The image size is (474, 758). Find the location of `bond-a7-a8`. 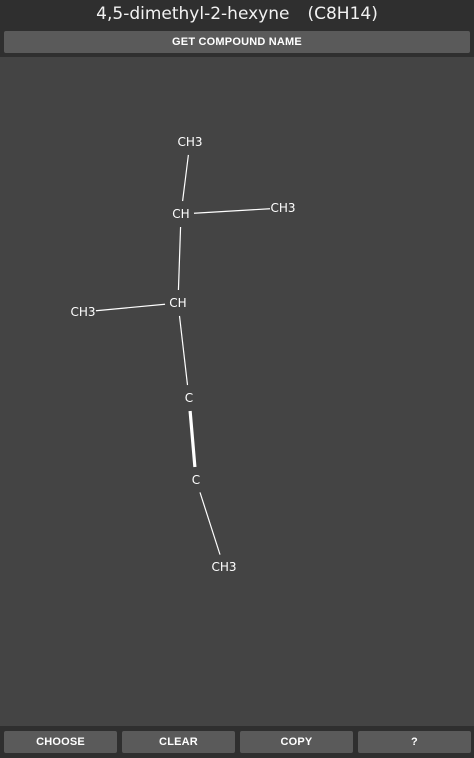

bond-a7-a8 is located at coordinates (210, 523).